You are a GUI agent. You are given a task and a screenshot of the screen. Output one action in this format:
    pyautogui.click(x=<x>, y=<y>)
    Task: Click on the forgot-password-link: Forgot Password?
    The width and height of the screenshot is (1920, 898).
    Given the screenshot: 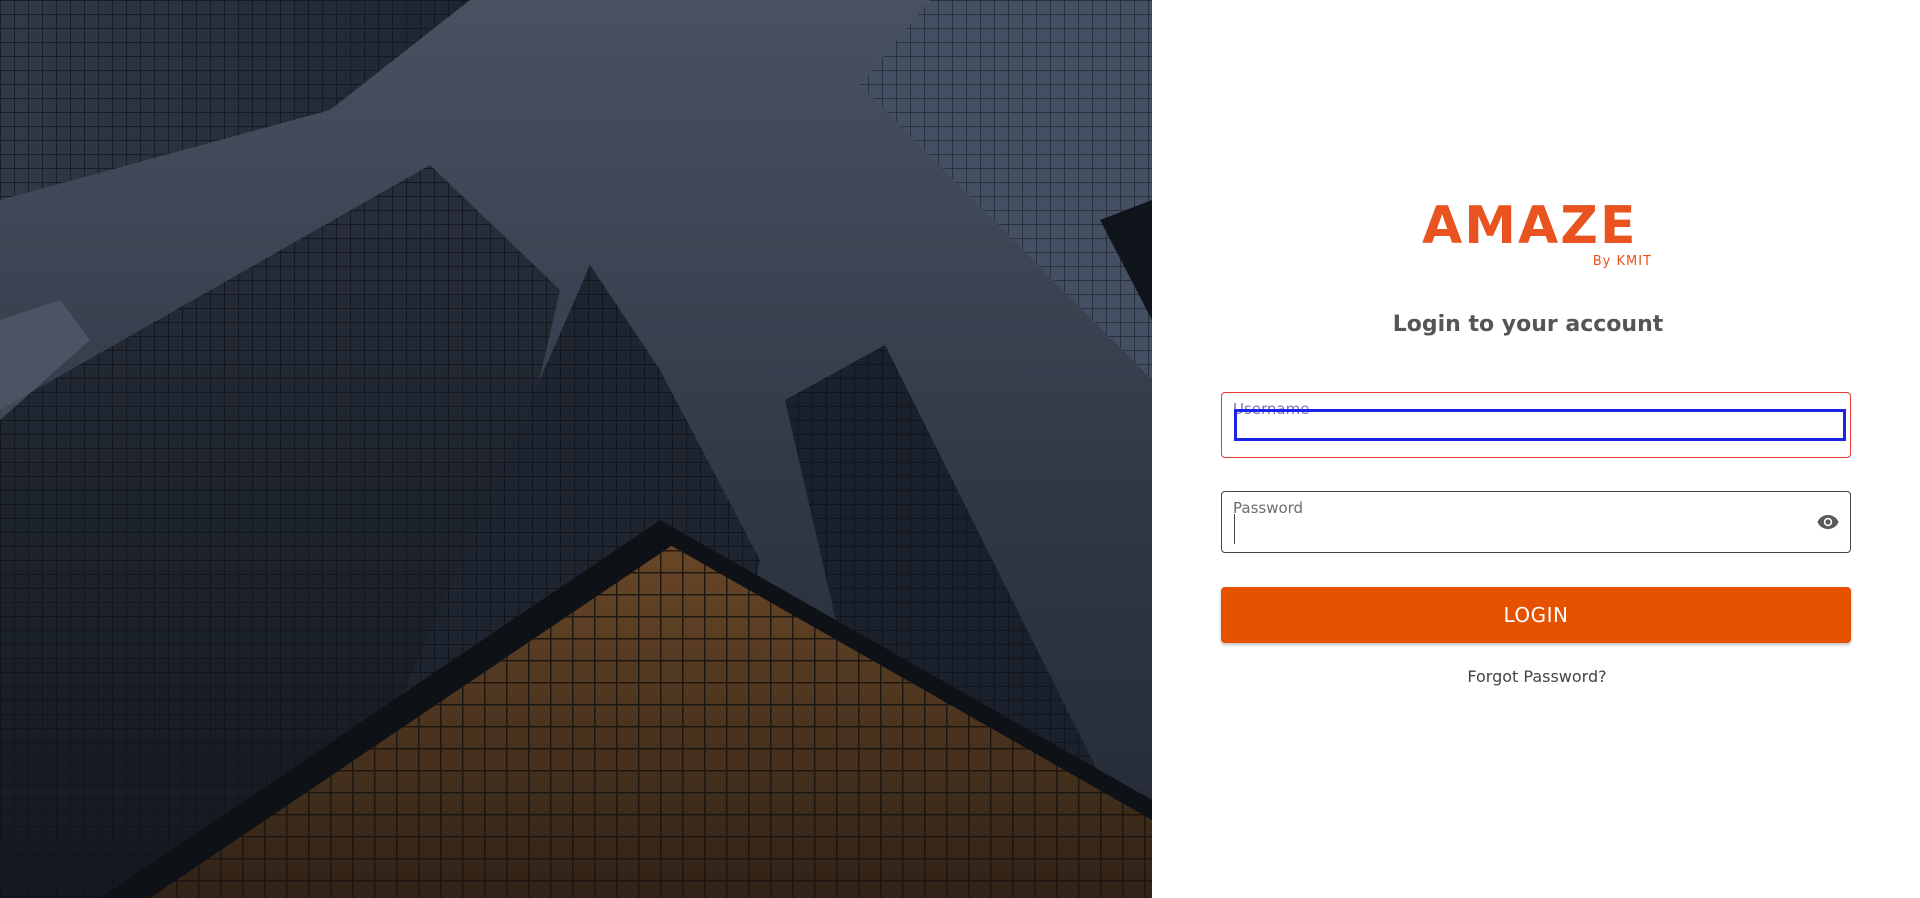 What is the action you would take?
    pyautogui.click(x=1537, y=676)
    